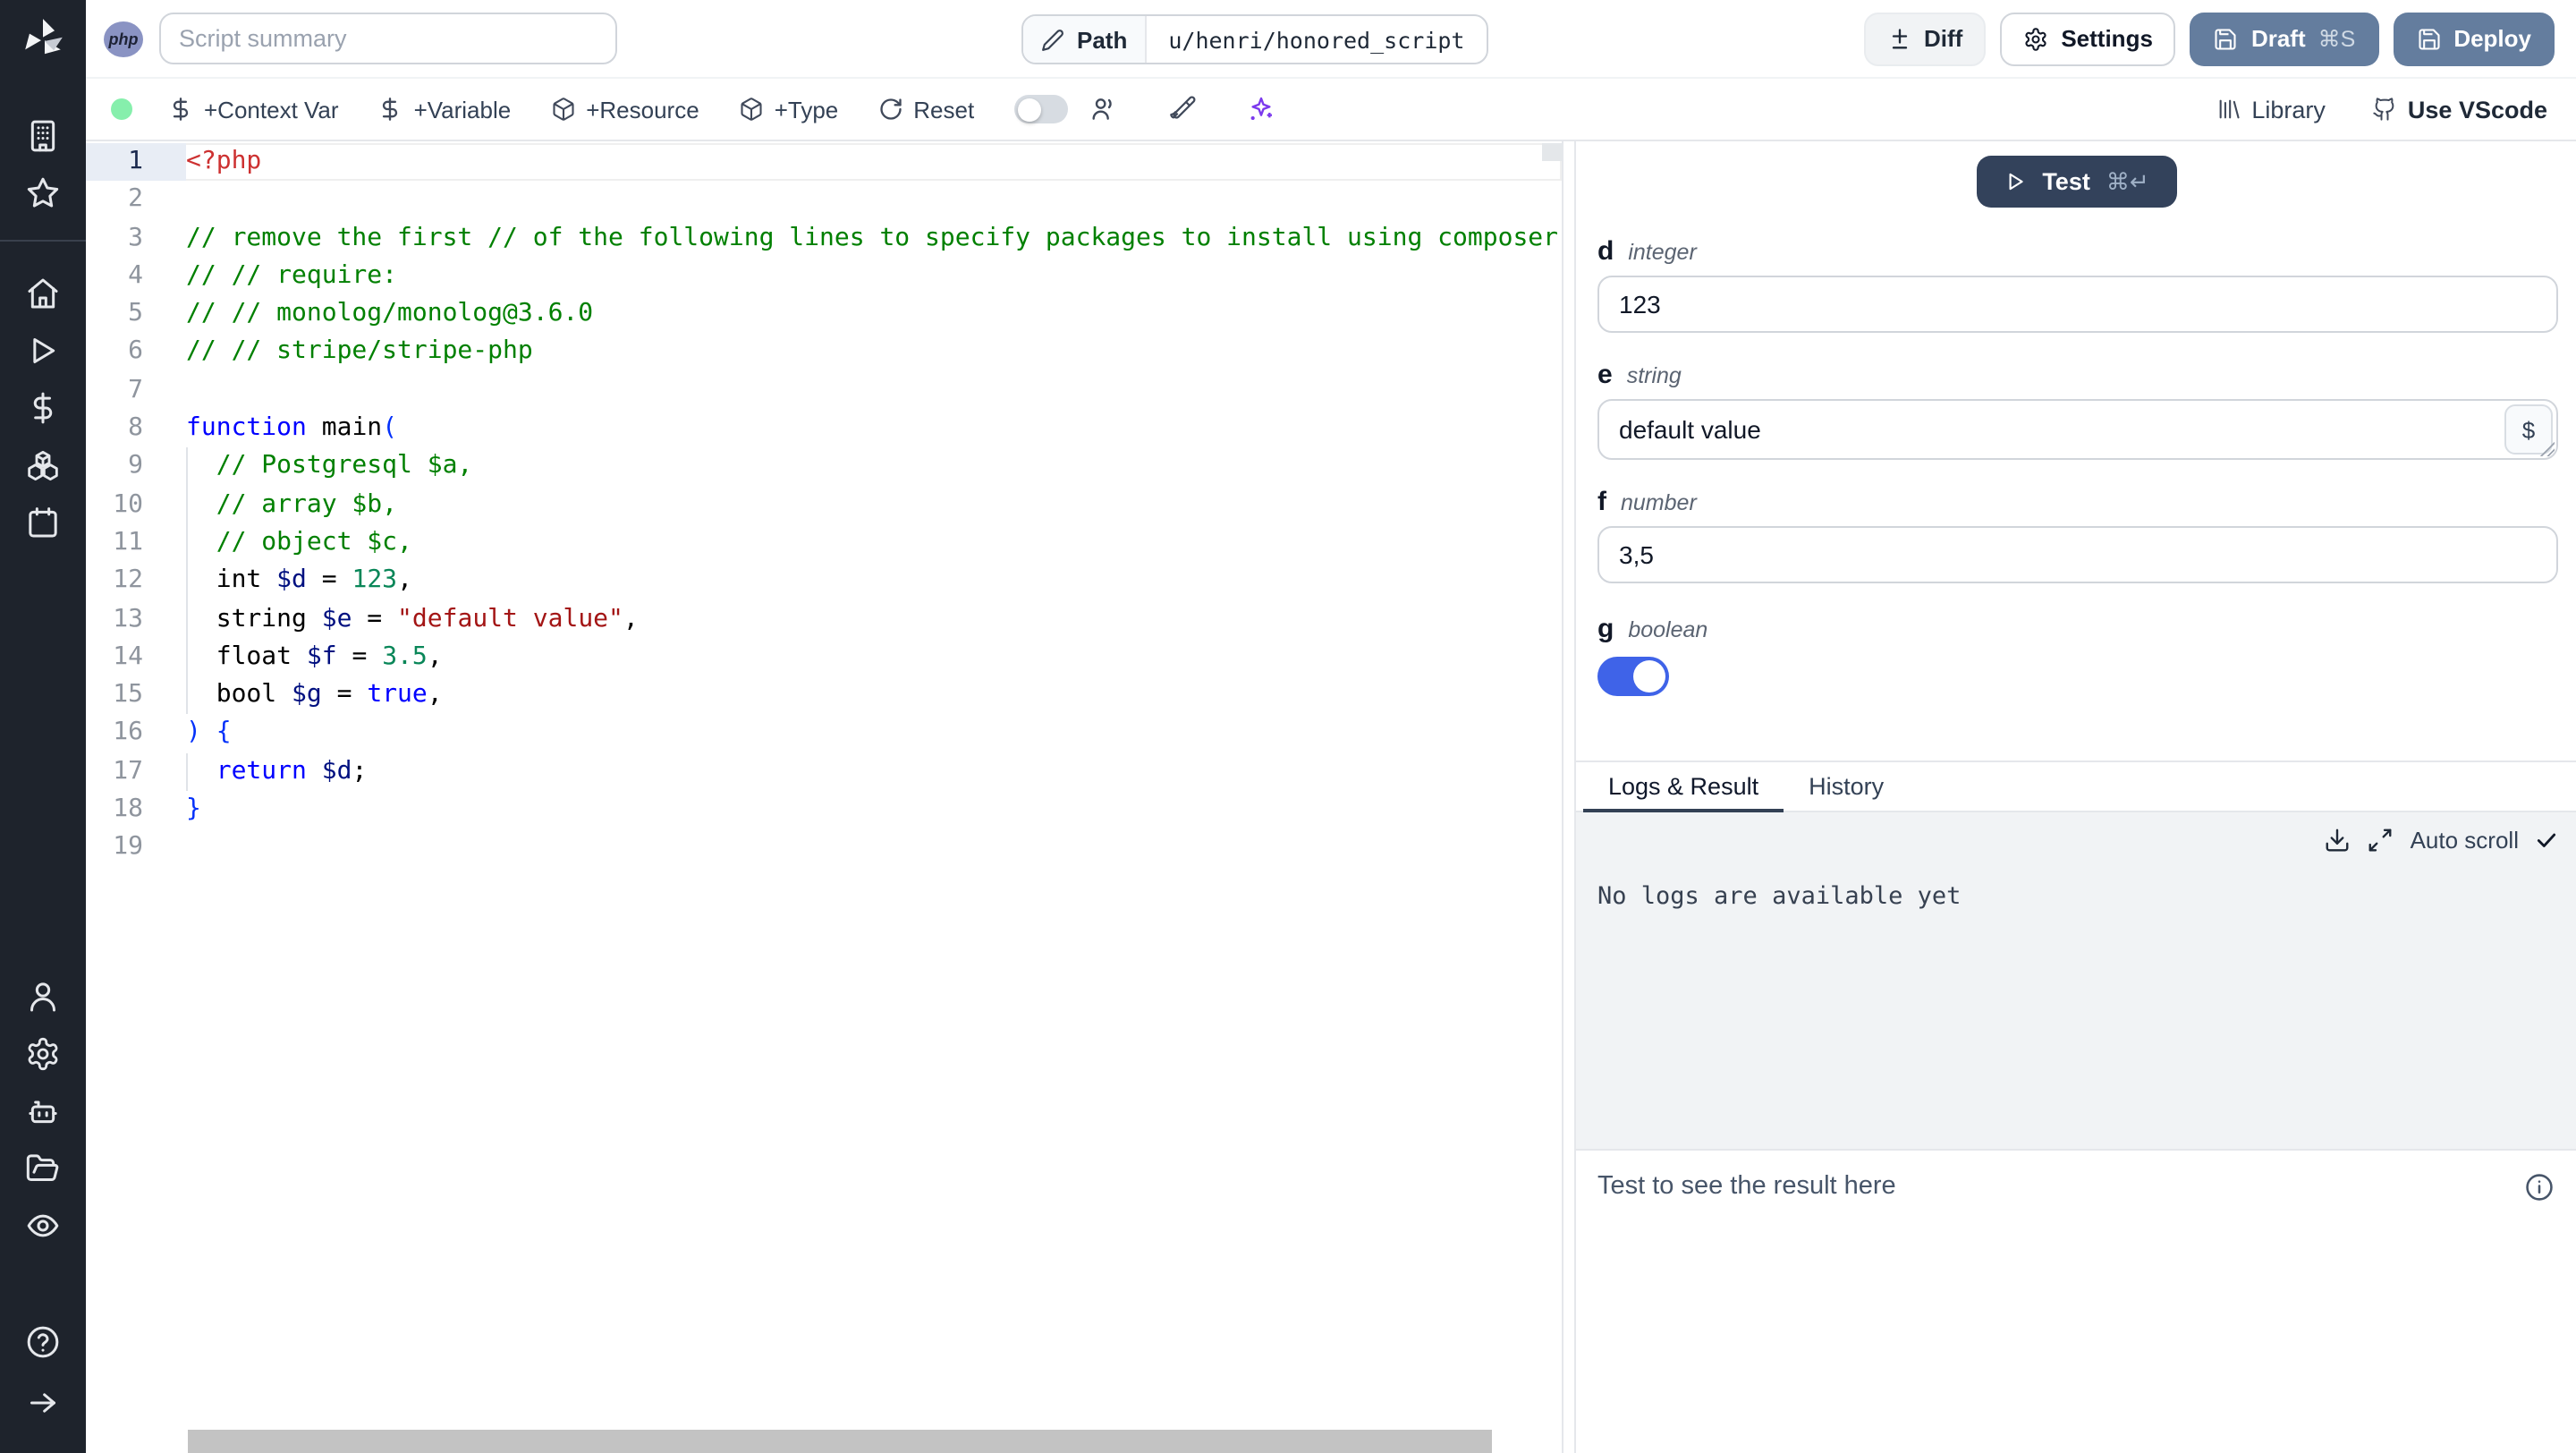 Image resolution: width=2576 pixels, height=1453 pixels. Describe the element at coordinates (462, 109) in the screenshot. I see `add-variable-label: +Variable` at that location.